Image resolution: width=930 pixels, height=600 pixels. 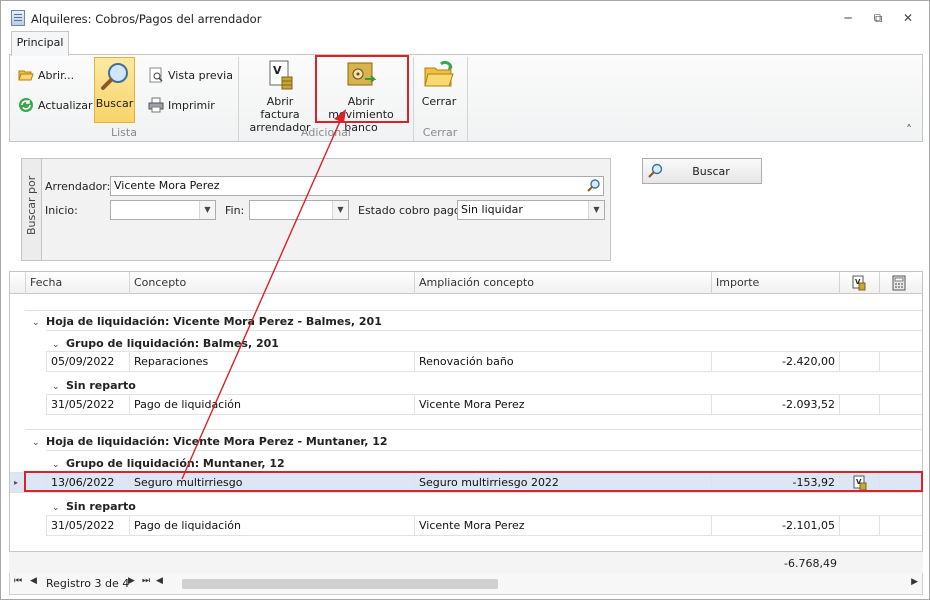 I want to click on annotation-arrow, so click(x=263, y=294).